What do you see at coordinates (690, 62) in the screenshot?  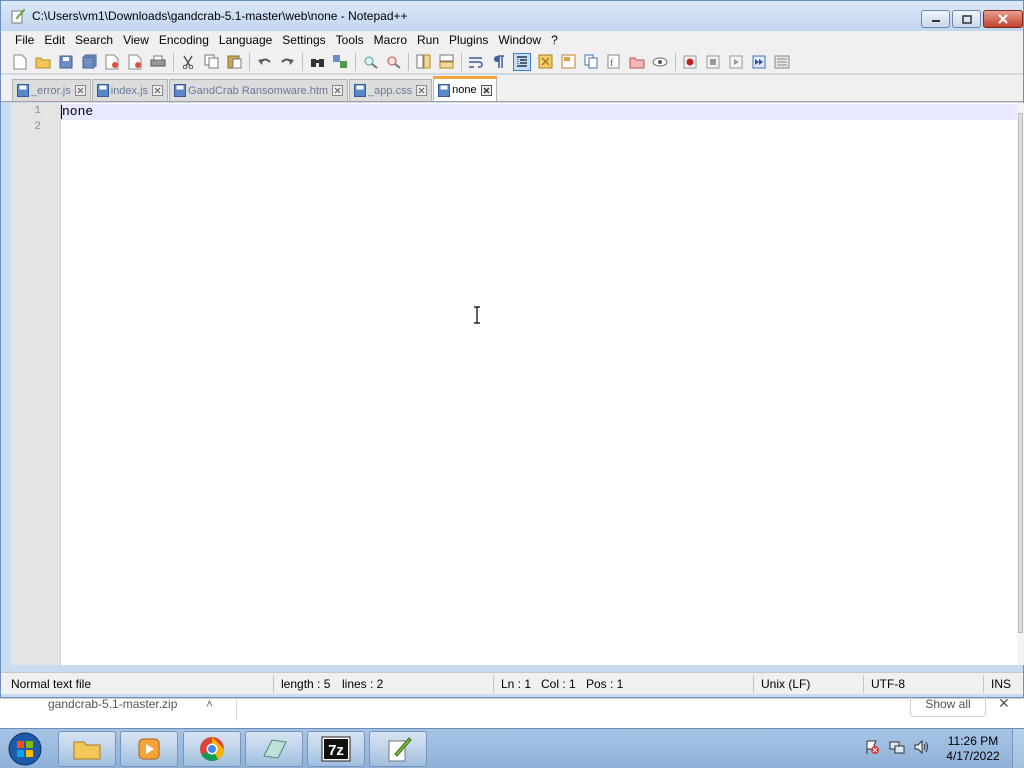 I see `macro-record-button` at bounding box center [690, 62].